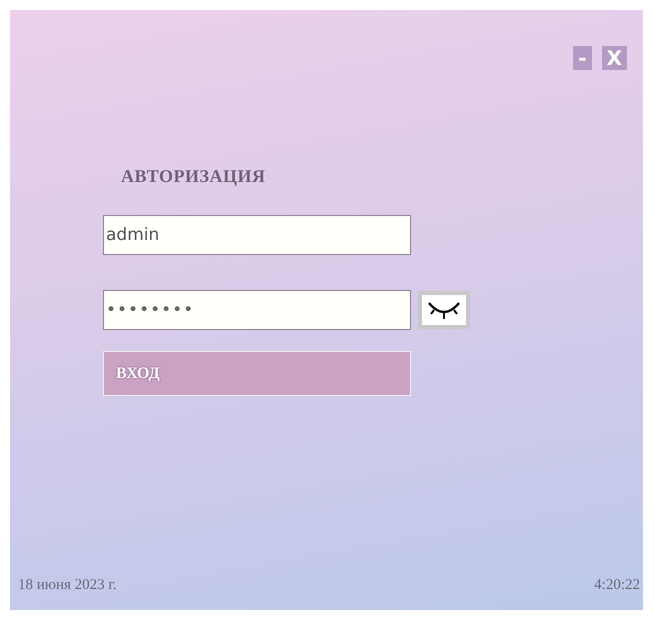  What do you see at coordinates (257, 235) in the screenshot?
I see `login-field: admin` at bounding box center [257, 235].